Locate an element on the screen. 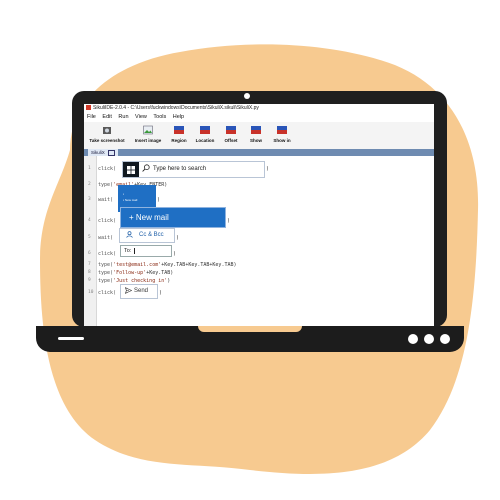 The height and width of the screenshot is (500, 500). pattern-taskbar-search: Type here to search is located at coordinates (193, 169).